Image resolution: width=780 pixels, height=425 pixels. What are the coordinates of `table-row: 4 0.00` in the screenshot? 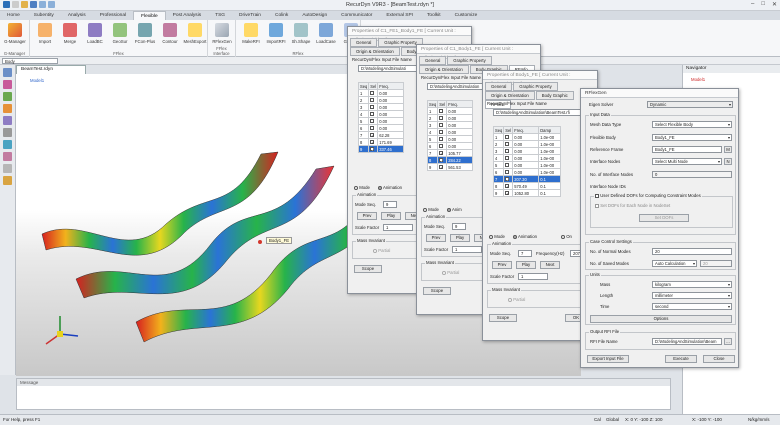 It's located at (381, 114).